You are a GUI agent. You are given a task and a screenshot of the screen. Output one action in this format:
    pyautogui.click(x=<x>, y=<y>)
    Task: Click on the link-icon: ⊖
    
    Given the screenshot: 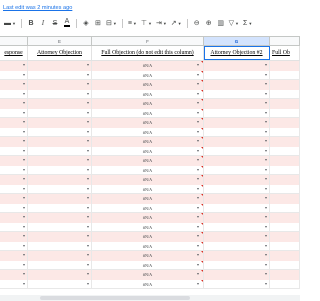 What is the action you would take?
    pyautogui.click(x=197, y=23)
    